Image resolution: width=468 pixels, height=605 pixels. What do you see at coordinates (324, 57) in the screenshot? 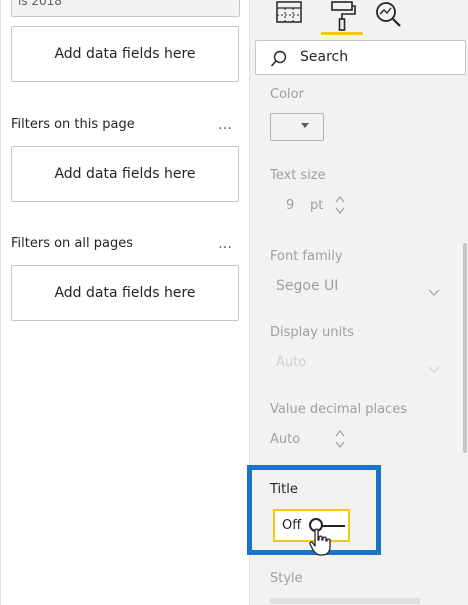
I see `search-placeholder: Search` at bounding box center [324, 57].